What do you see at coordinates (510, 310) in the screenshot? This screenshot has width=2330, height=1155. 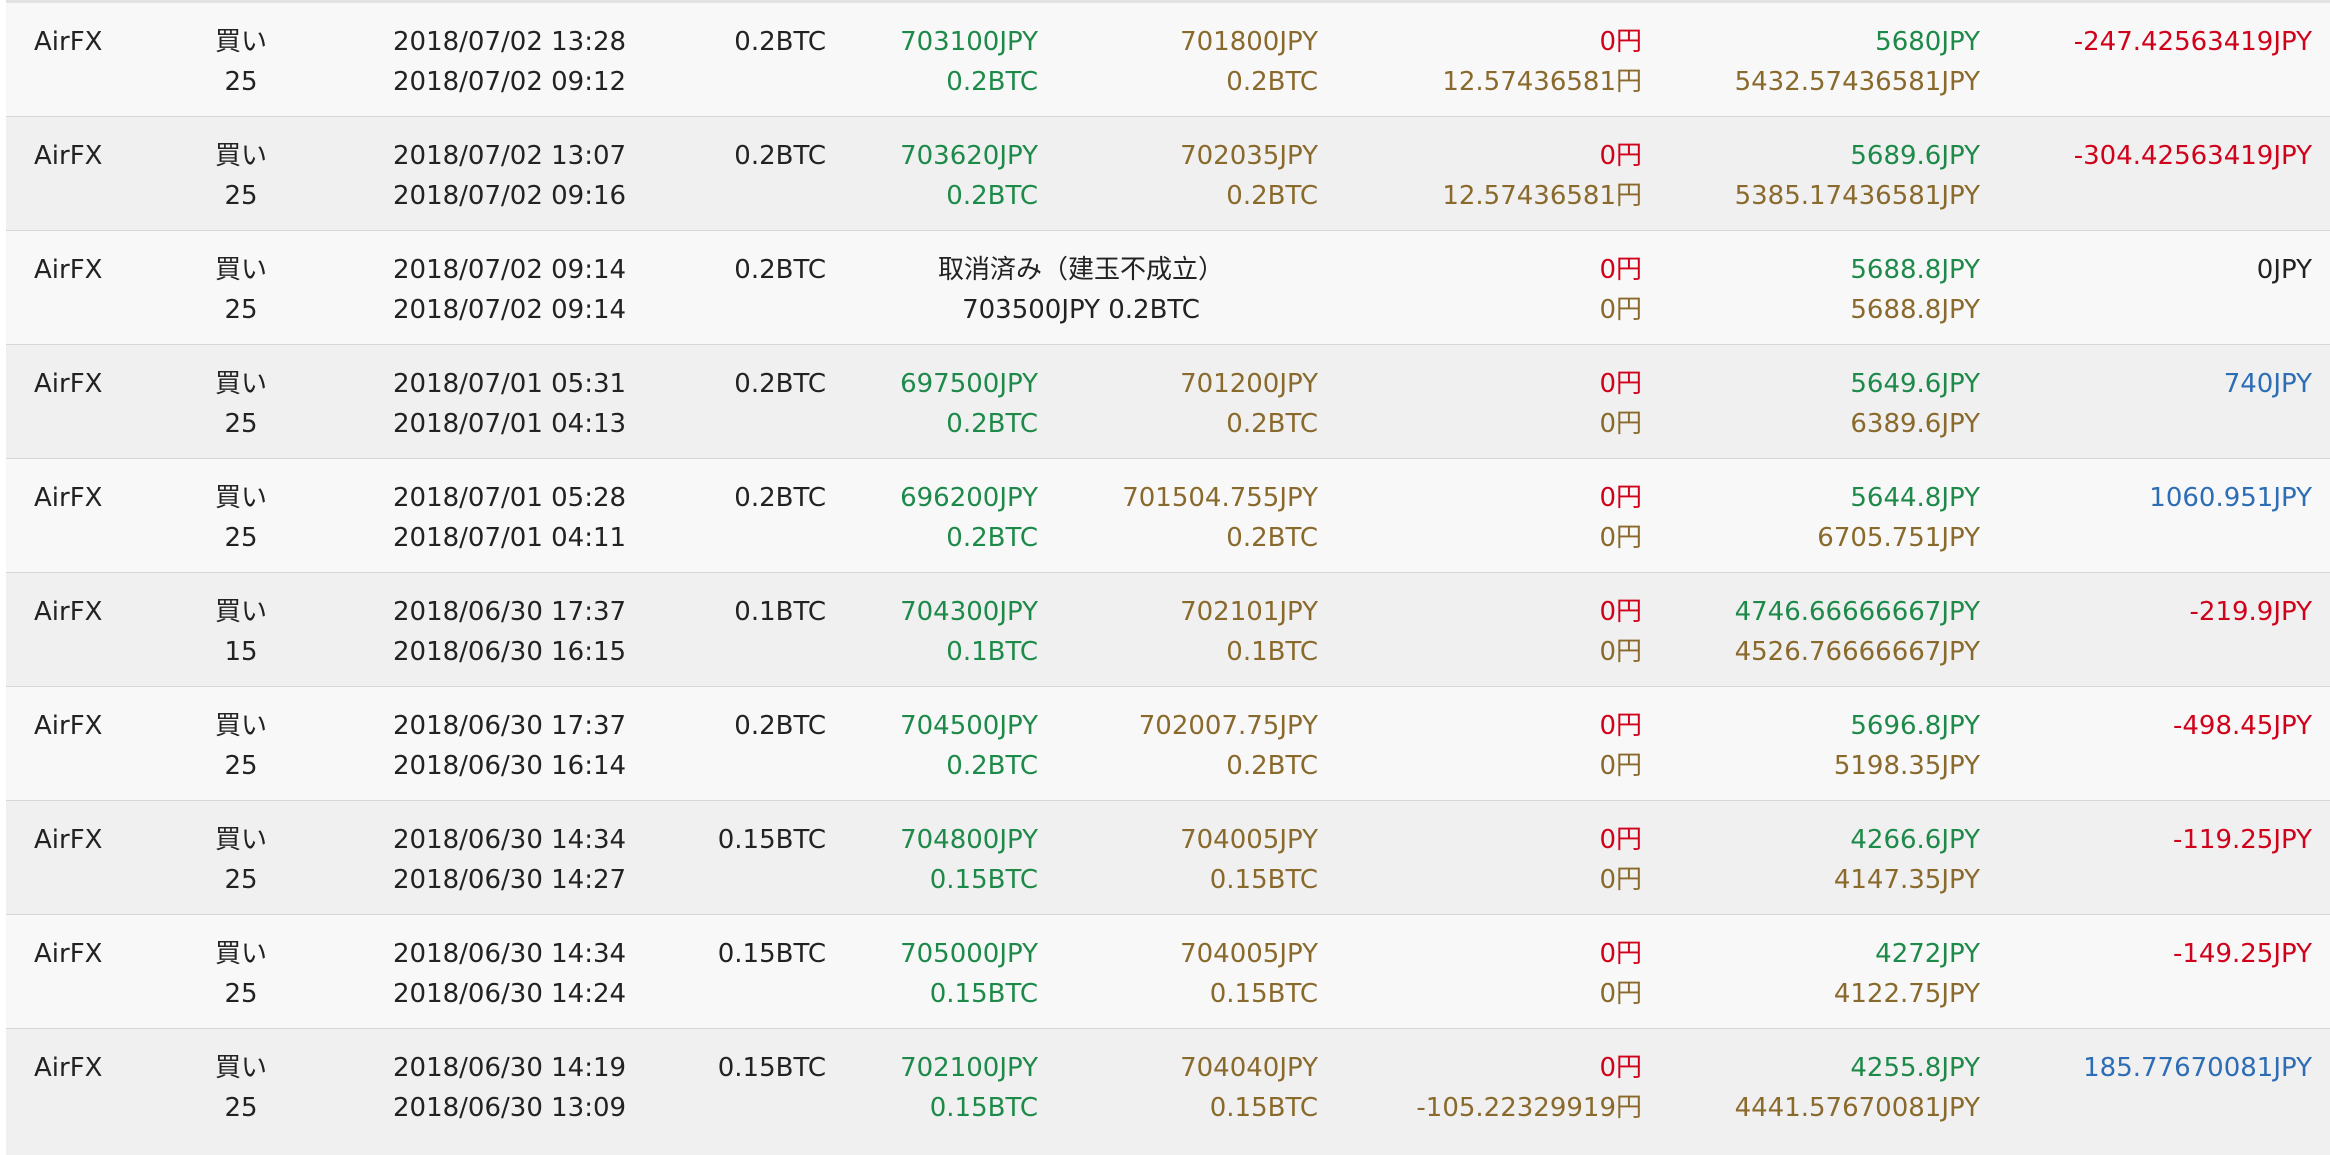 I see `open-date: 2018/07/02 09:14` at bounding box center [510, 310].